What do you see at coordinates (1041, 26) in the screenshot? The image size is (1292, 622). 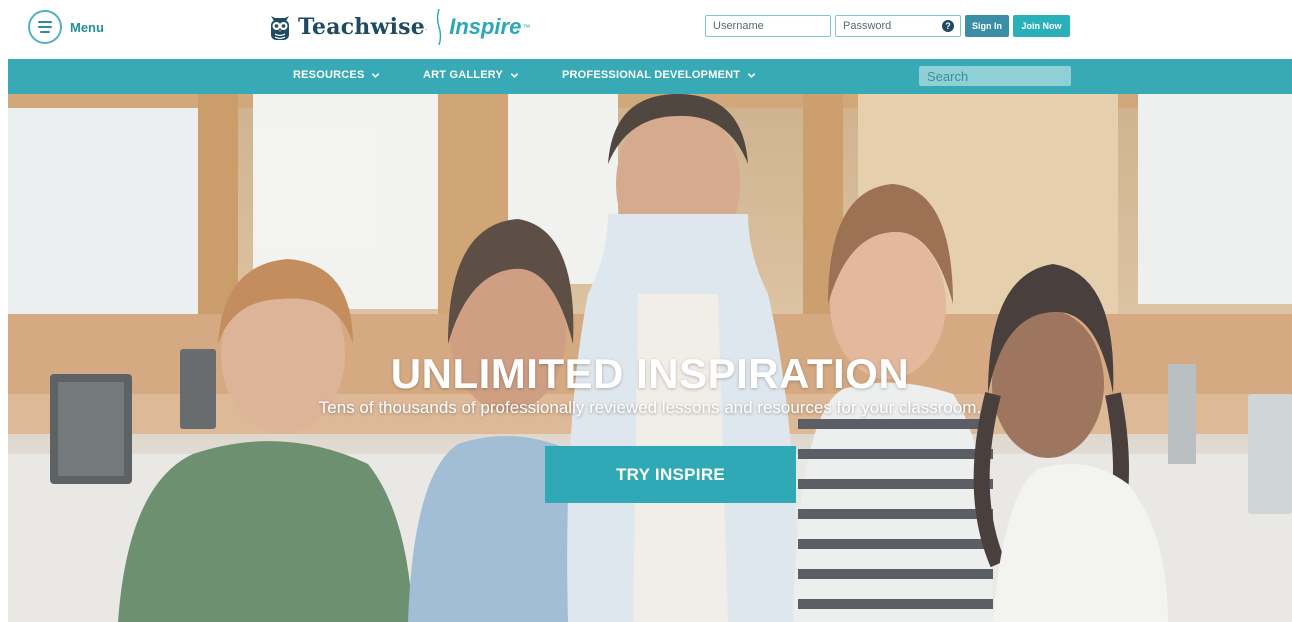 I see `join-now-button: Join Now` at bounding box center [1041, 26].